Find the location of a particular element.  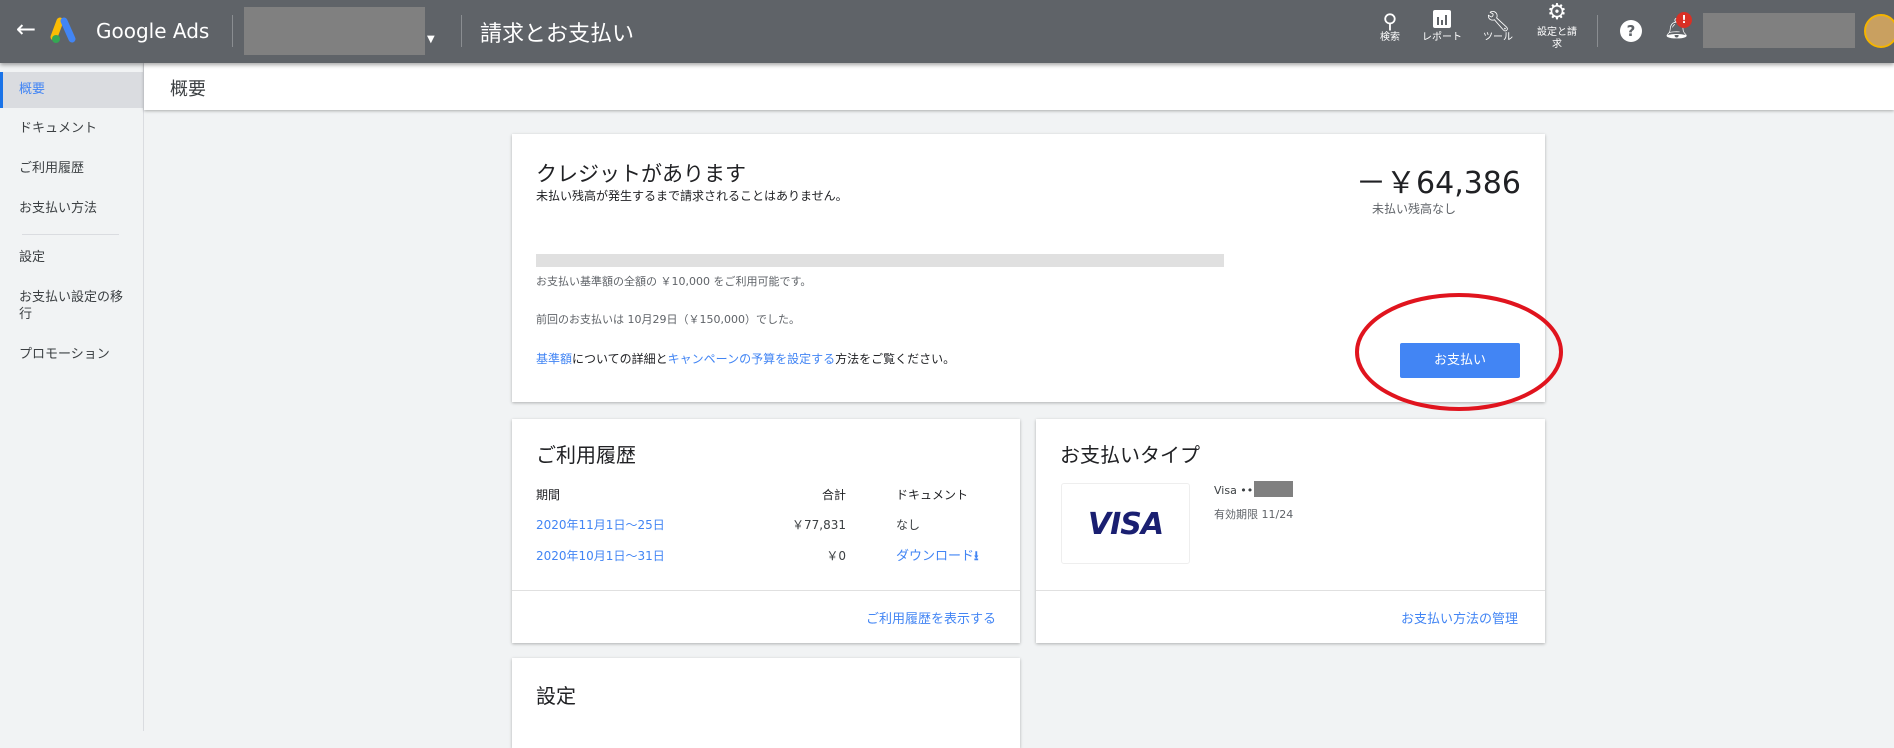

search-icon: ⚲ is located at coordinates (1390, 21).